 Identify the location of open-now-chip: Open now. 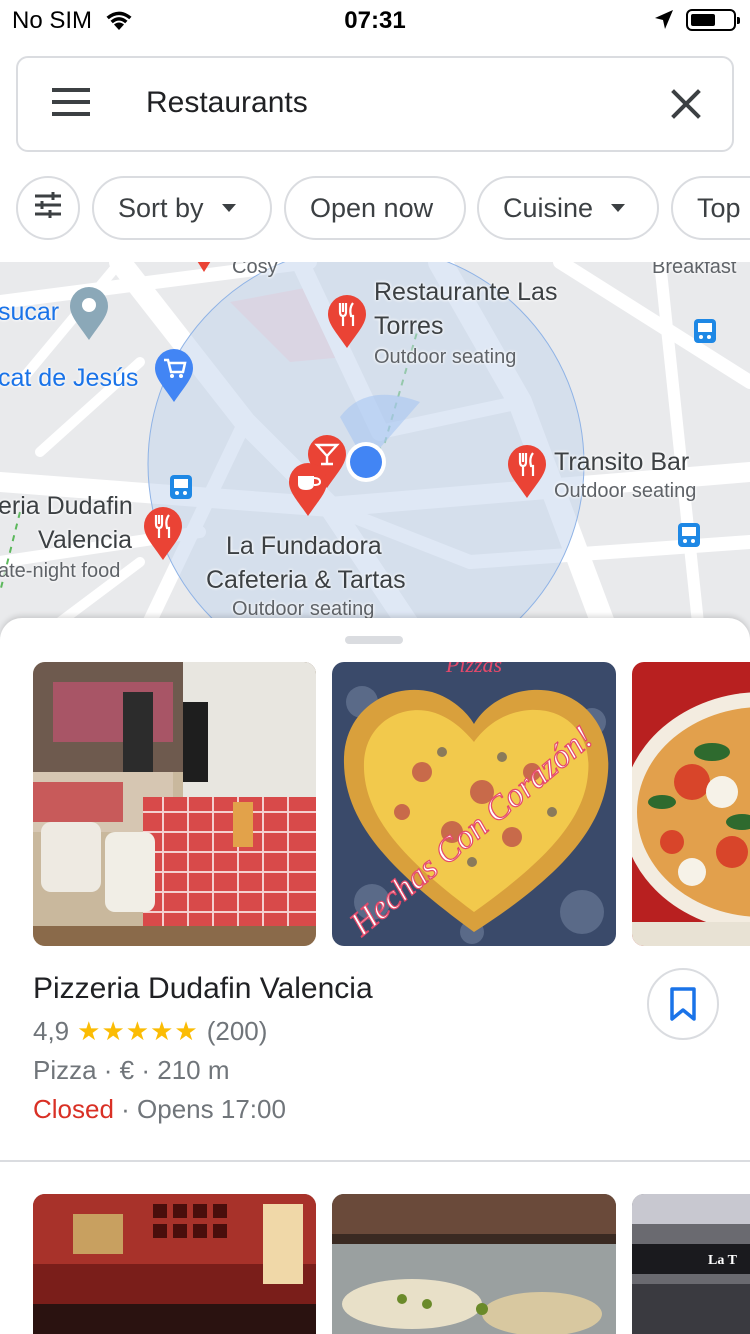
(375, 208).